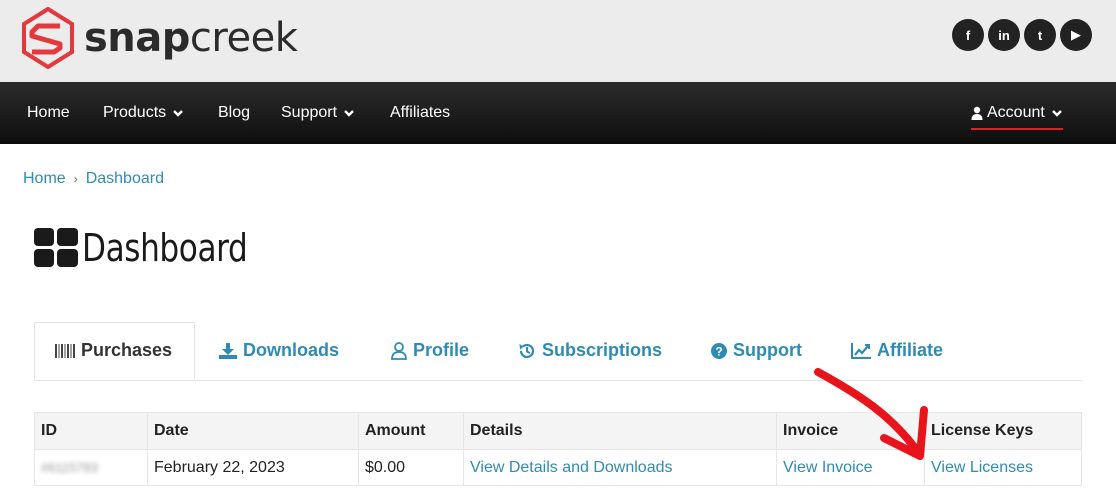 This screenshot has height=496, width=1116. What do you see at coordinates (1003, 431) in the screenshot?
I see `column-header-license-keys: License Keys` at bounding box center [1003, 431].